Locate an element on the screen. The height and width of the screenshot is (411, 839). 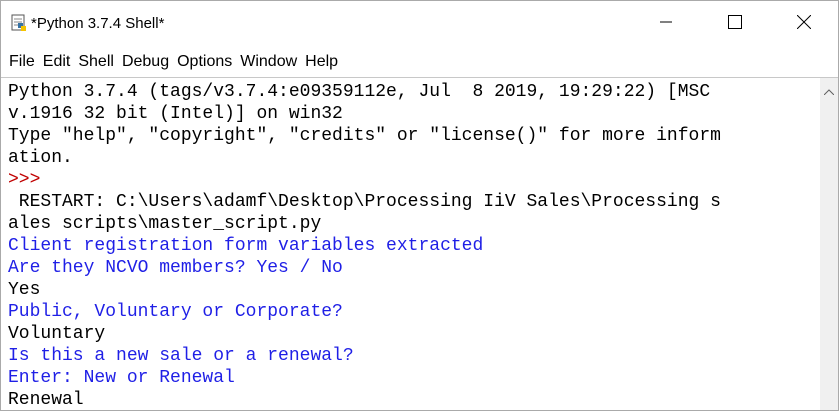
shell-input-line: Voluntary is located at coordinates (57, 334).